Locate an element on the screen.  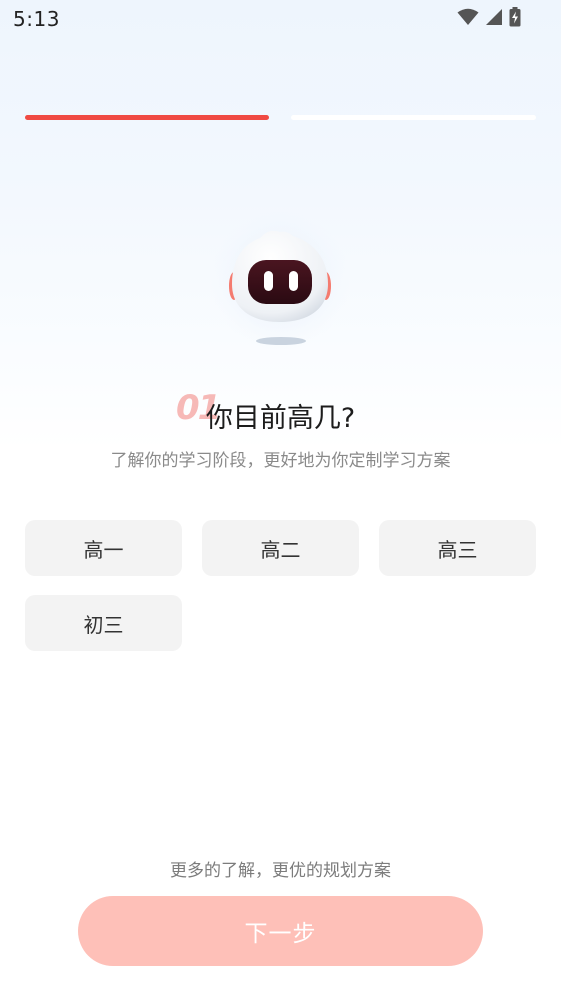
progress-segment-completed is located at coordinates (147, 117).